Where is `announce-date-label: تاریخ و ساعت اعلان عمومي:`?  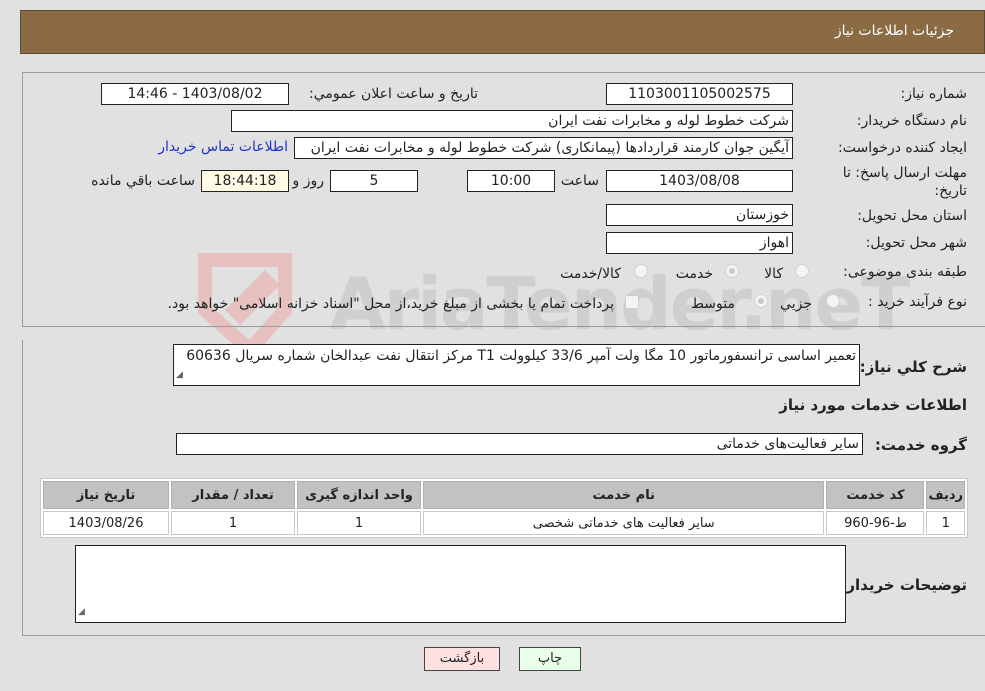
announce-date-label: تاریخ و ساعت اعلان عمومي: is located at coordinates (393, 94).